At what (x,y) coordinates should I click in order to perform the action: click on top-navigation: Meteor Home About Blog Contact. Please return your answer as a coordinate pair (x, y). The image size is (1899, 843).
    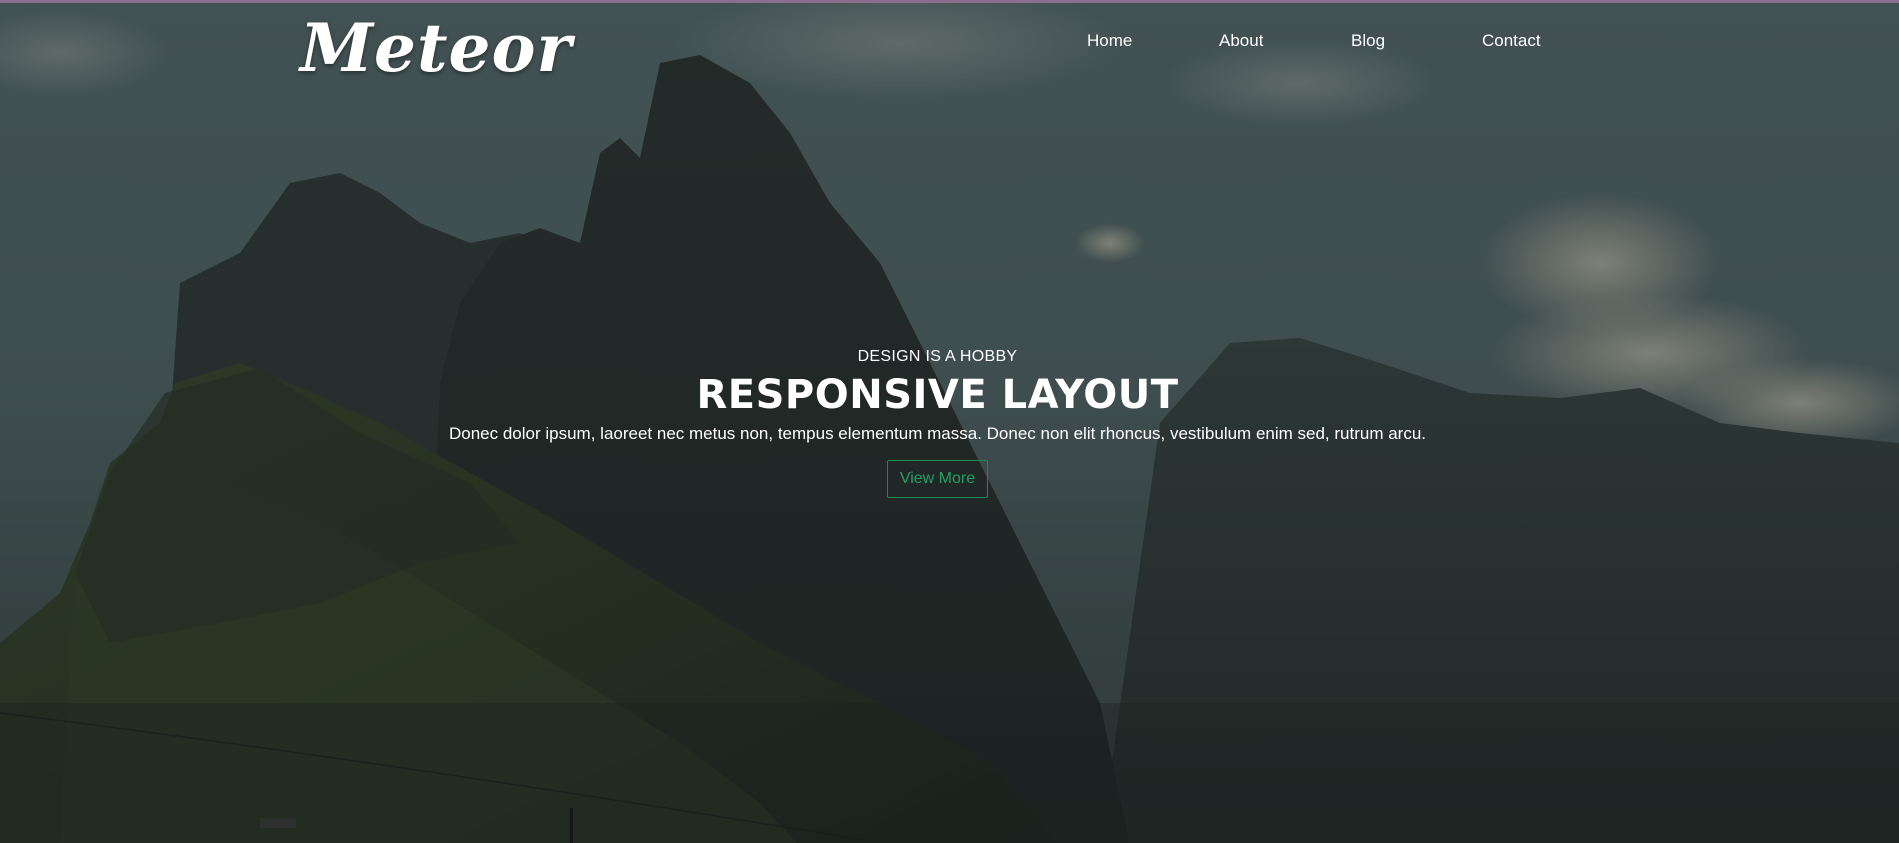
    Looking at the image, I should click on (949, 45).